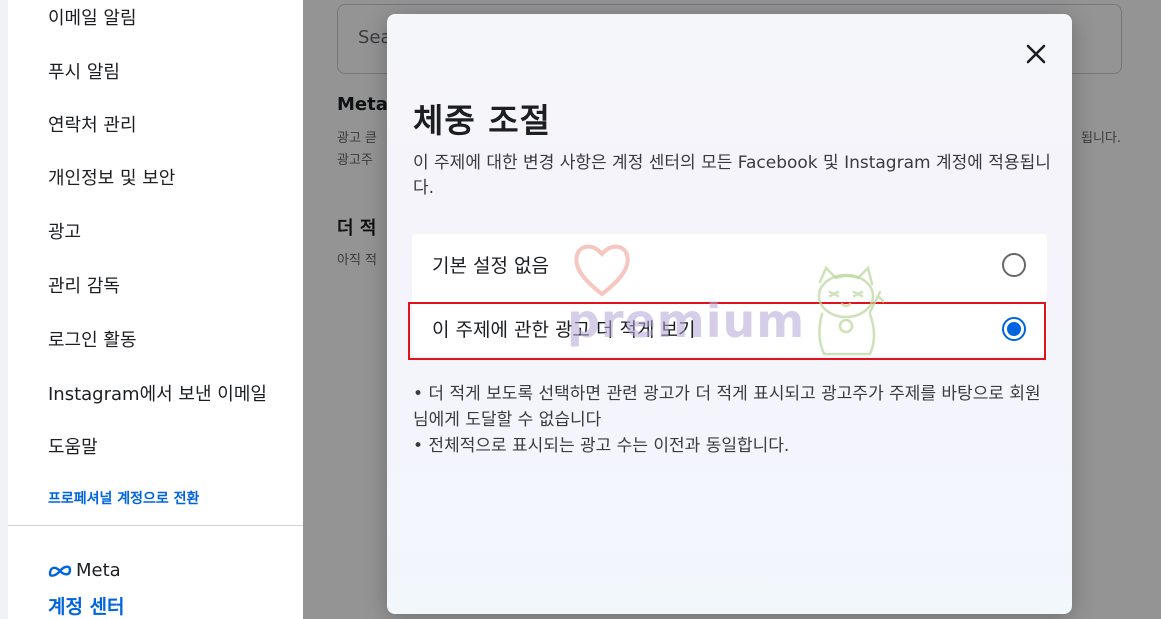 The height and width of the screenshot is (619, 1165). I want to click on sidebar-item-supervision: 관리 감독, so click(84, 285).